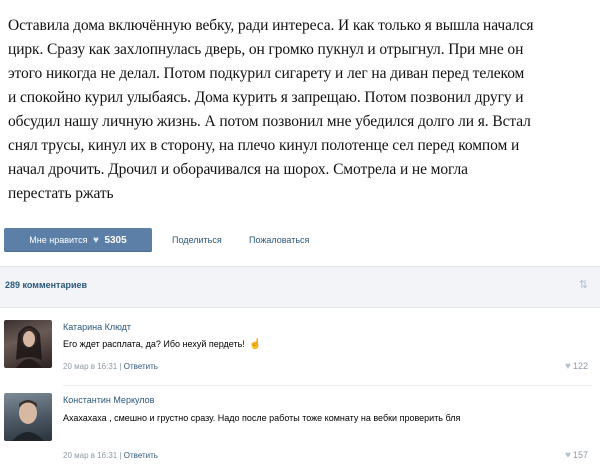 This screenshot has width=600, height=474. What do you see at coordinates (255, 344) in the screenshot?
I see `hand-emoji-icon: ☝` at bounding box center [255, 344].